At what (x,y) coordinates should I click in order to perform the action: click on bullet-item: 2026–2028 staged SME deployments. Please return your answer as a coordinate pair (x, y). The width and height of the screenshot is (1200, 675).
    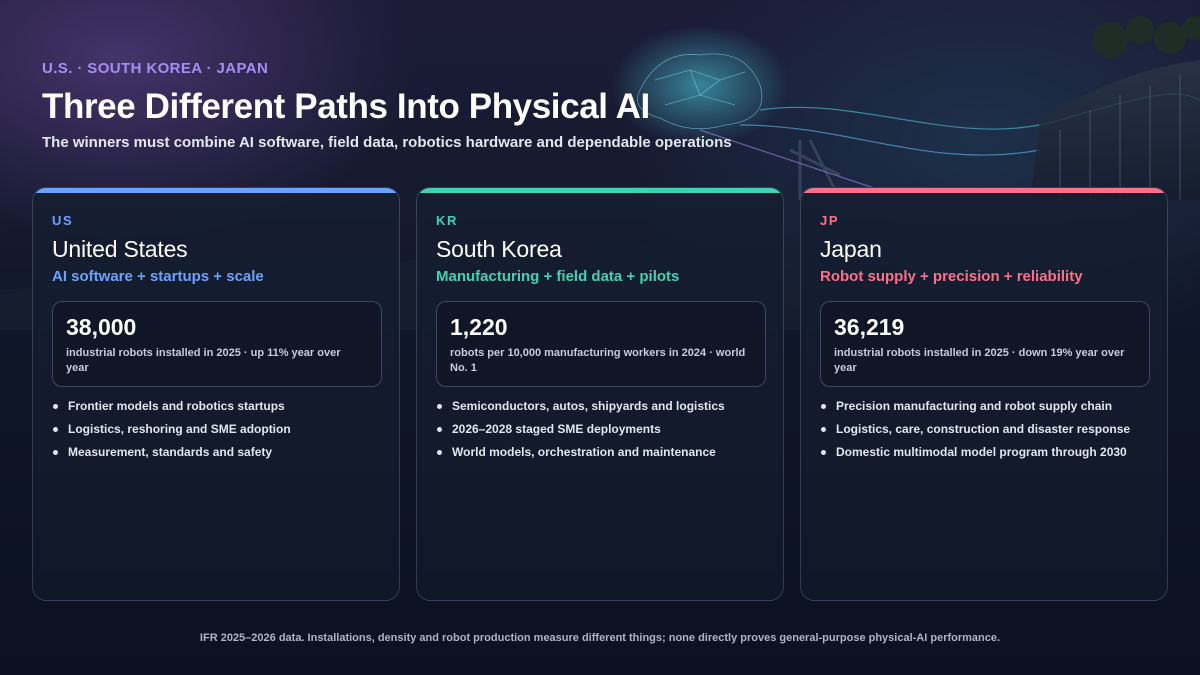
    Looking at the image, I should click on (604, 432).